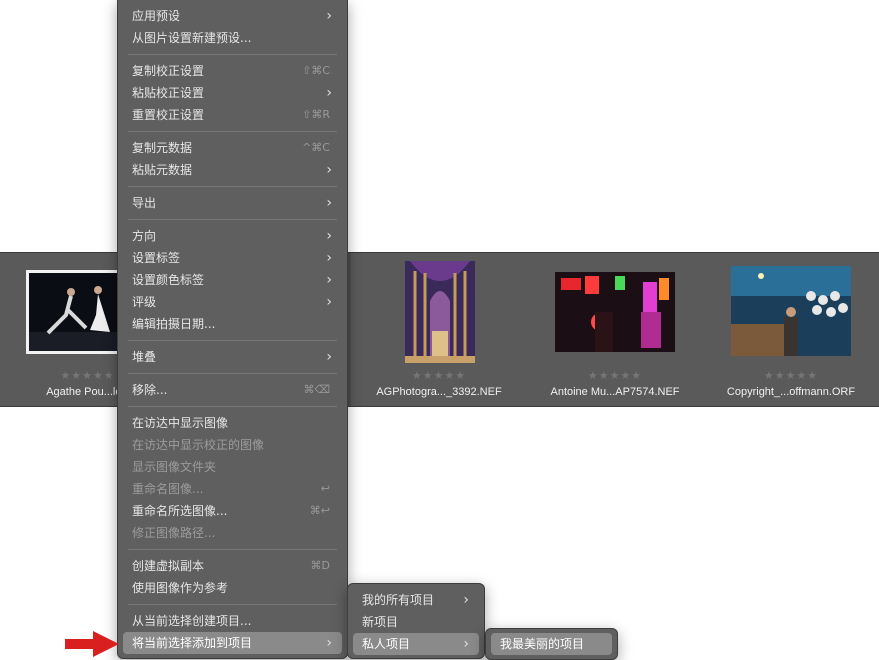 The image size is (879, 660). What do you see at coordinates (232, 16) in the screenshot?
I see `menu-item-apply-preset: 应用预设 ›` at bounding box center [232, 16].